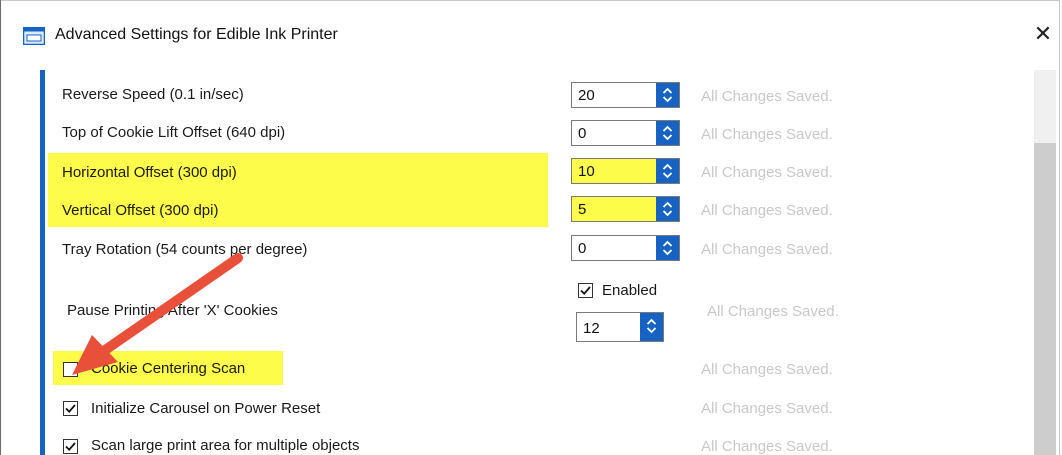 This screenshot has width=1062, height=455. Describe the element at coordinates (168, 368) in the screenshot. I see `cookie-centering-scan-label: Cookie Centering Scan` at that location.